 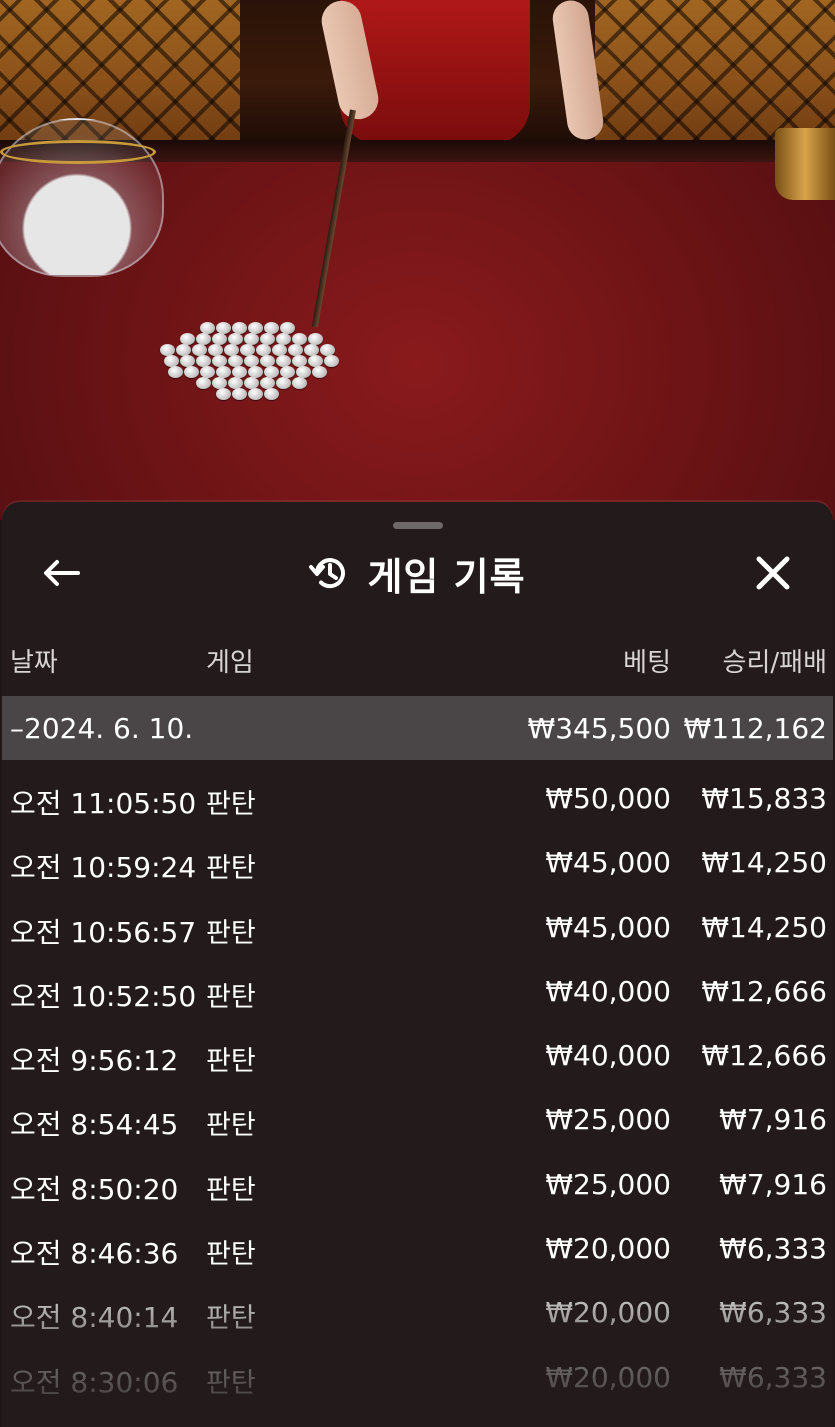 I want to click on date-group-bet-total: ₩345,500, so click(x=599, y=728).